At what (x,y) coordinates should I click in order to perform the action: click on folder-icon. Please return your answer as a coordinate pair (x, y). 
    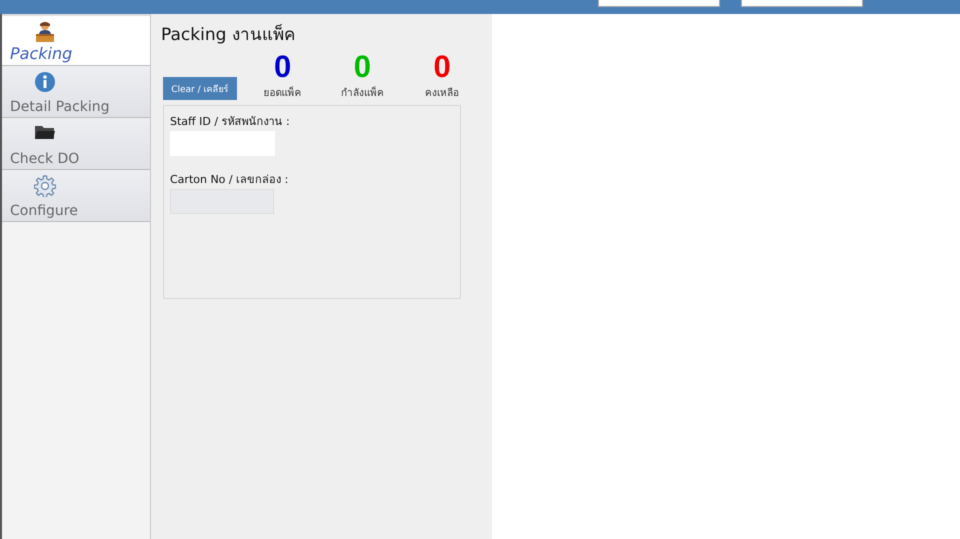
    Looking at the image, I should click on (45, 132).